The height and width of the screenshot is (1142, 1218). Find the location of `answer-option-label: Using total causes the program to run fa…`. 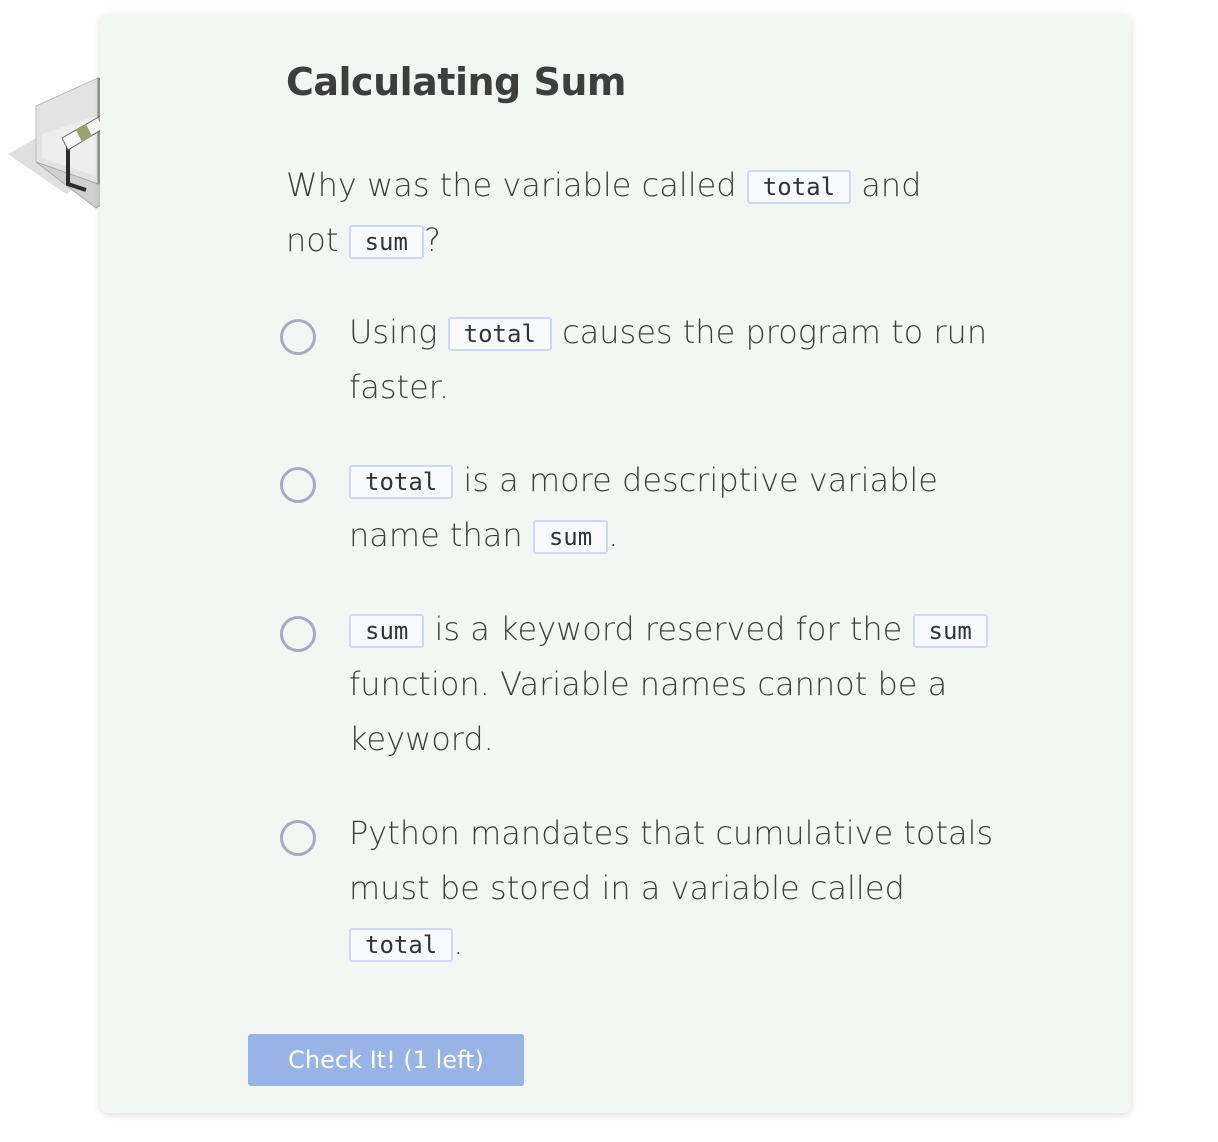

answer-option-label: Using total causes the program to run fa… is located at coordinates (681, 360).